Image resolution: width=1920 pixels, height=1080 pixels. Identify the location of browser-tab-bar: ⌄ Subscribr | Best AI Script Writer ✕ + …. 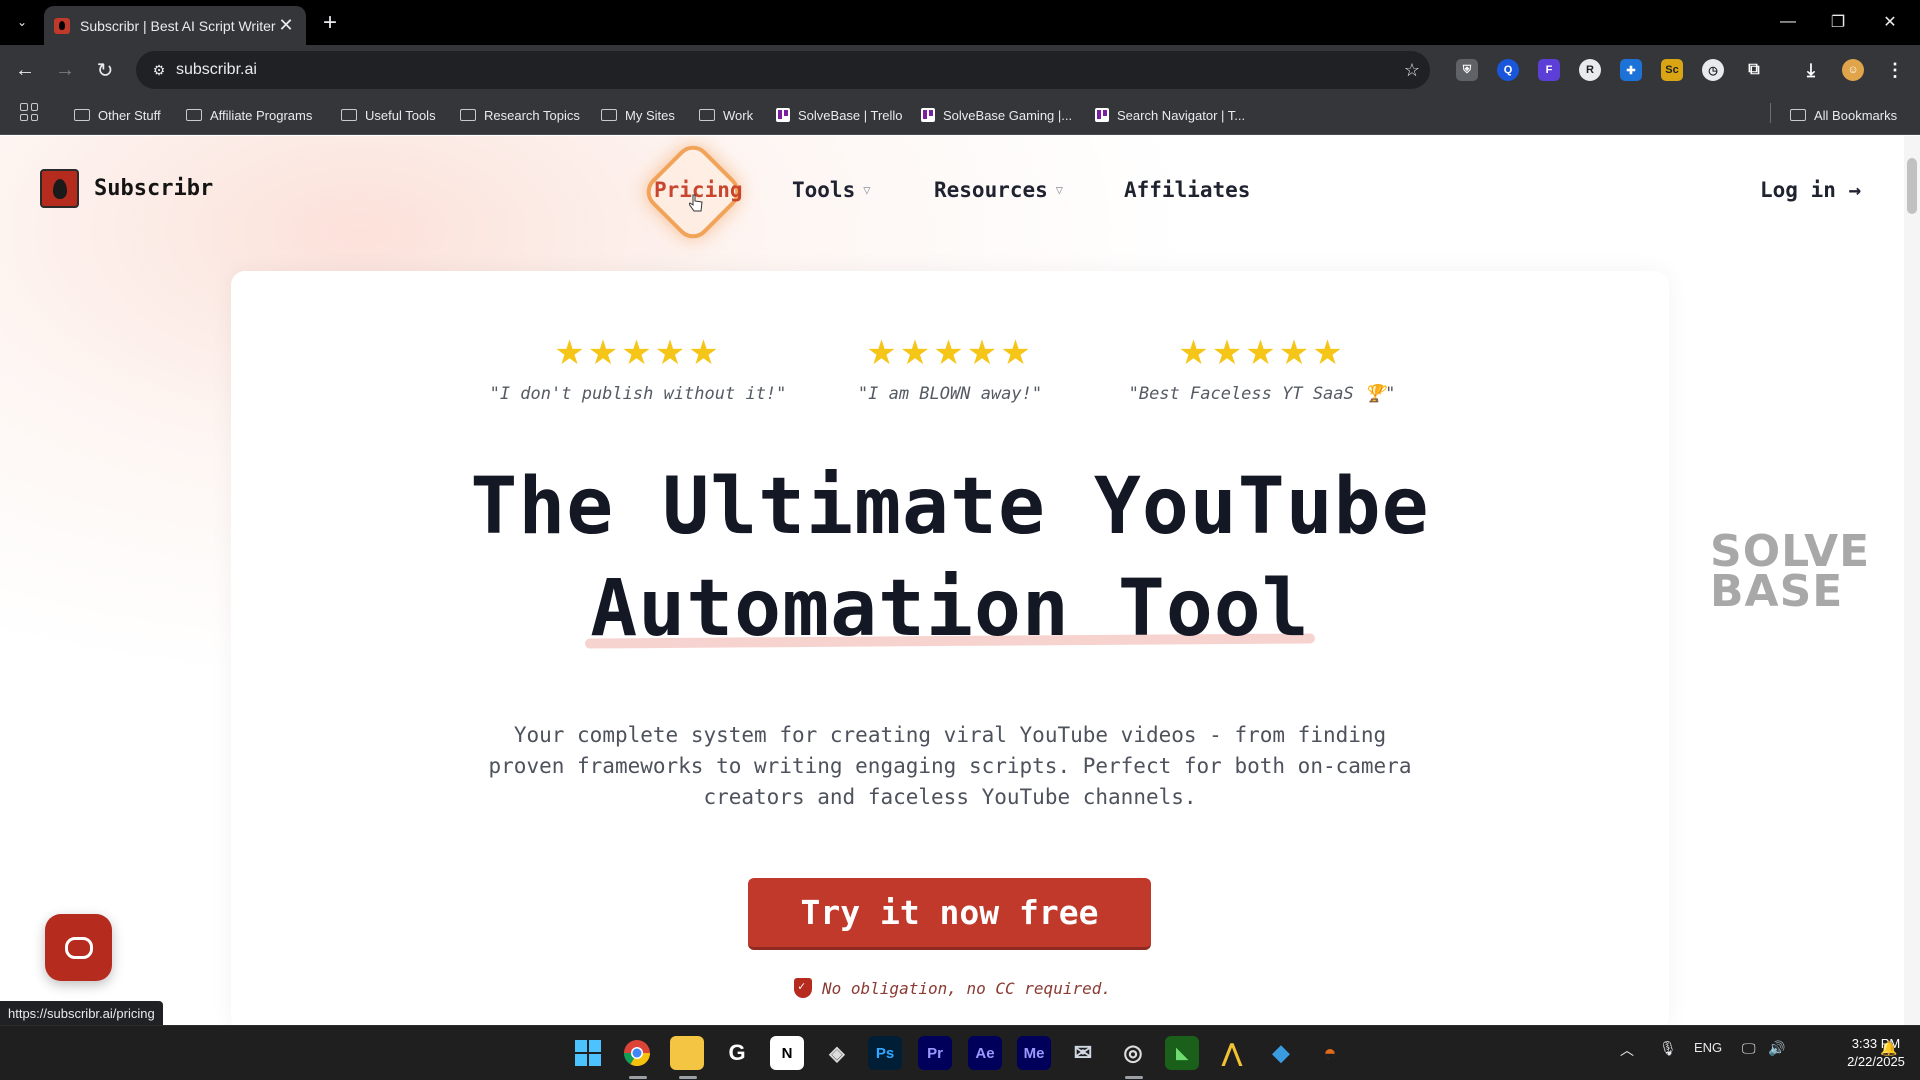
(960, 22).